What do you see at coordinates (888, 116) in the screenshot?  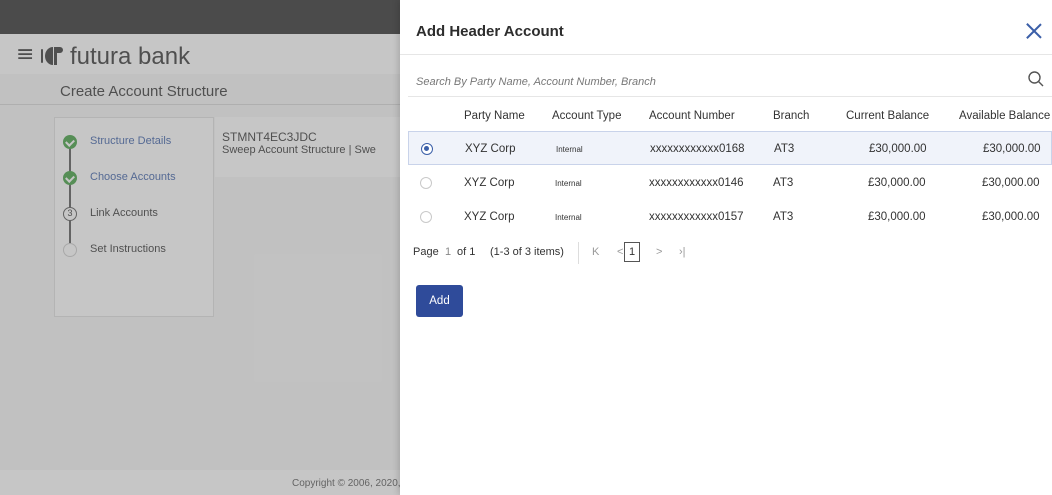 I see `column-header-current-balance: Current Balance` at bounding box center [888, 116].